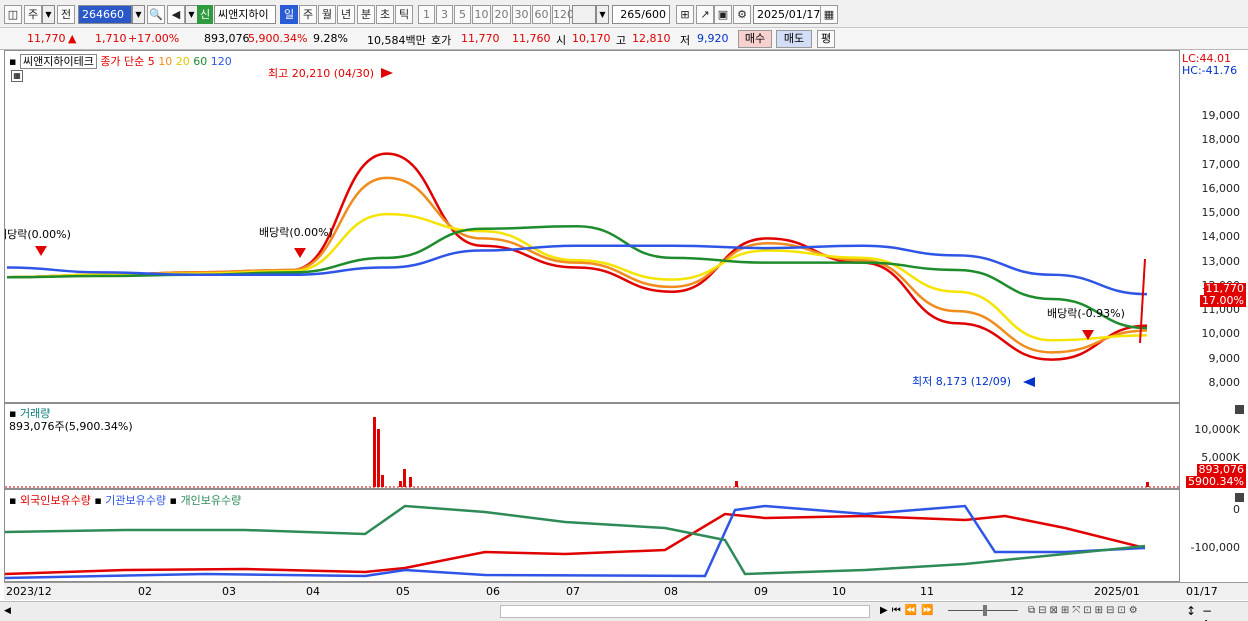  I want to click on prev-button: 전, so click(66, 14).